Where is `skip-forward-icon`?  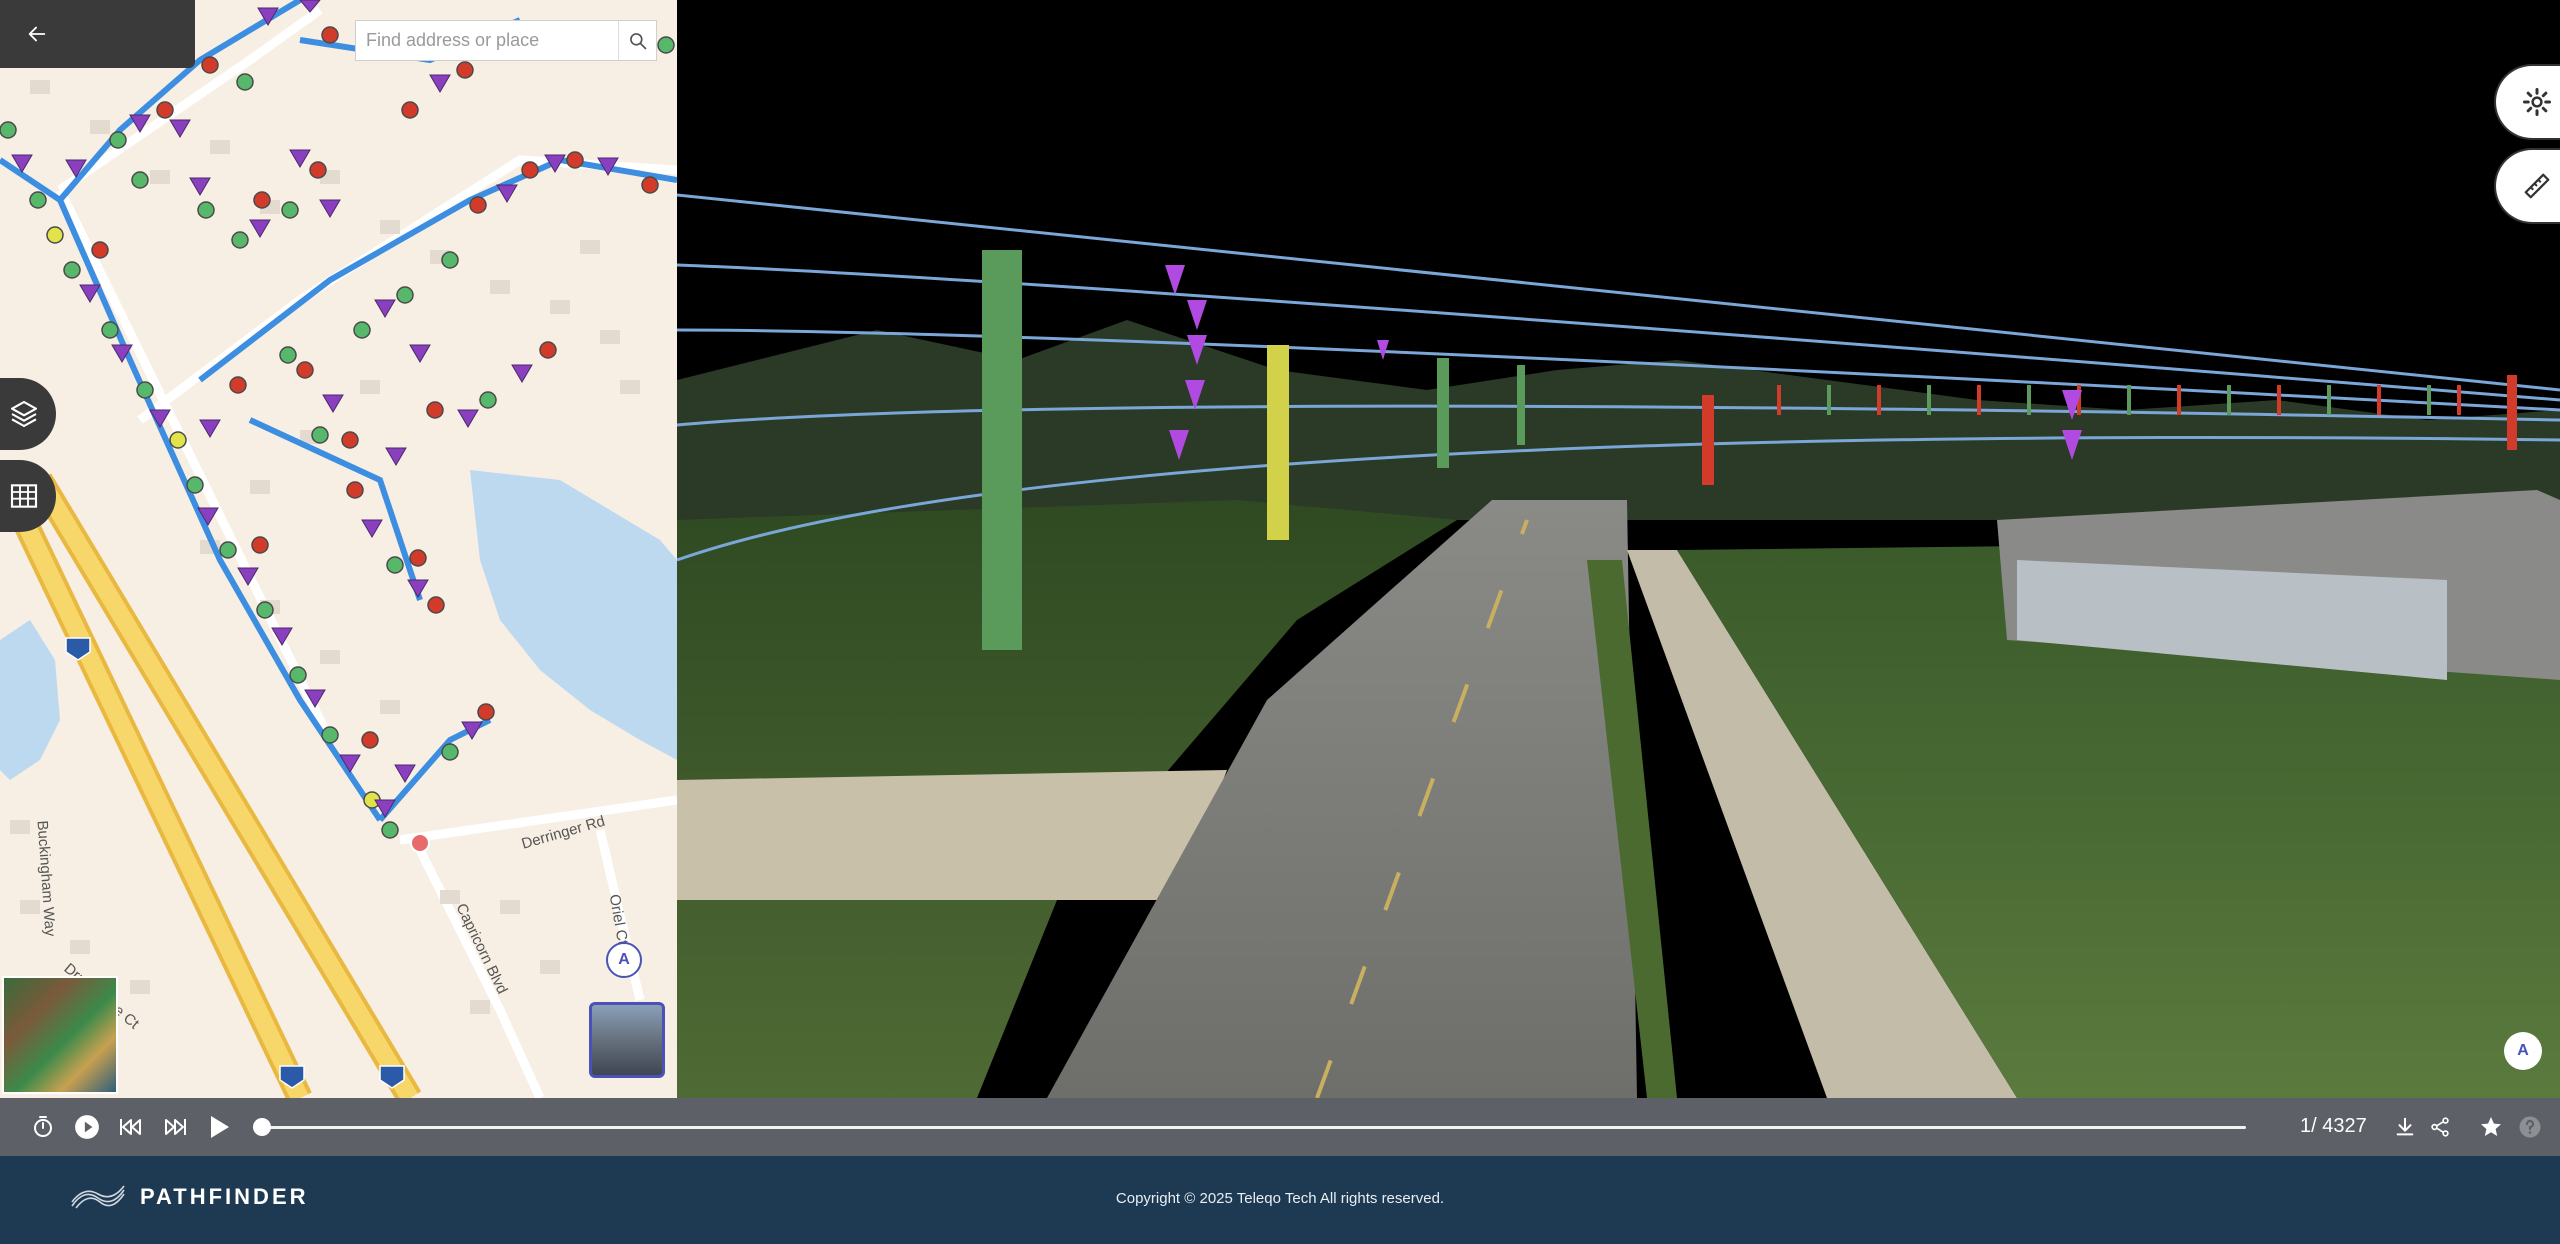
skip-forward-icon is located at coordinates (175, 1127).